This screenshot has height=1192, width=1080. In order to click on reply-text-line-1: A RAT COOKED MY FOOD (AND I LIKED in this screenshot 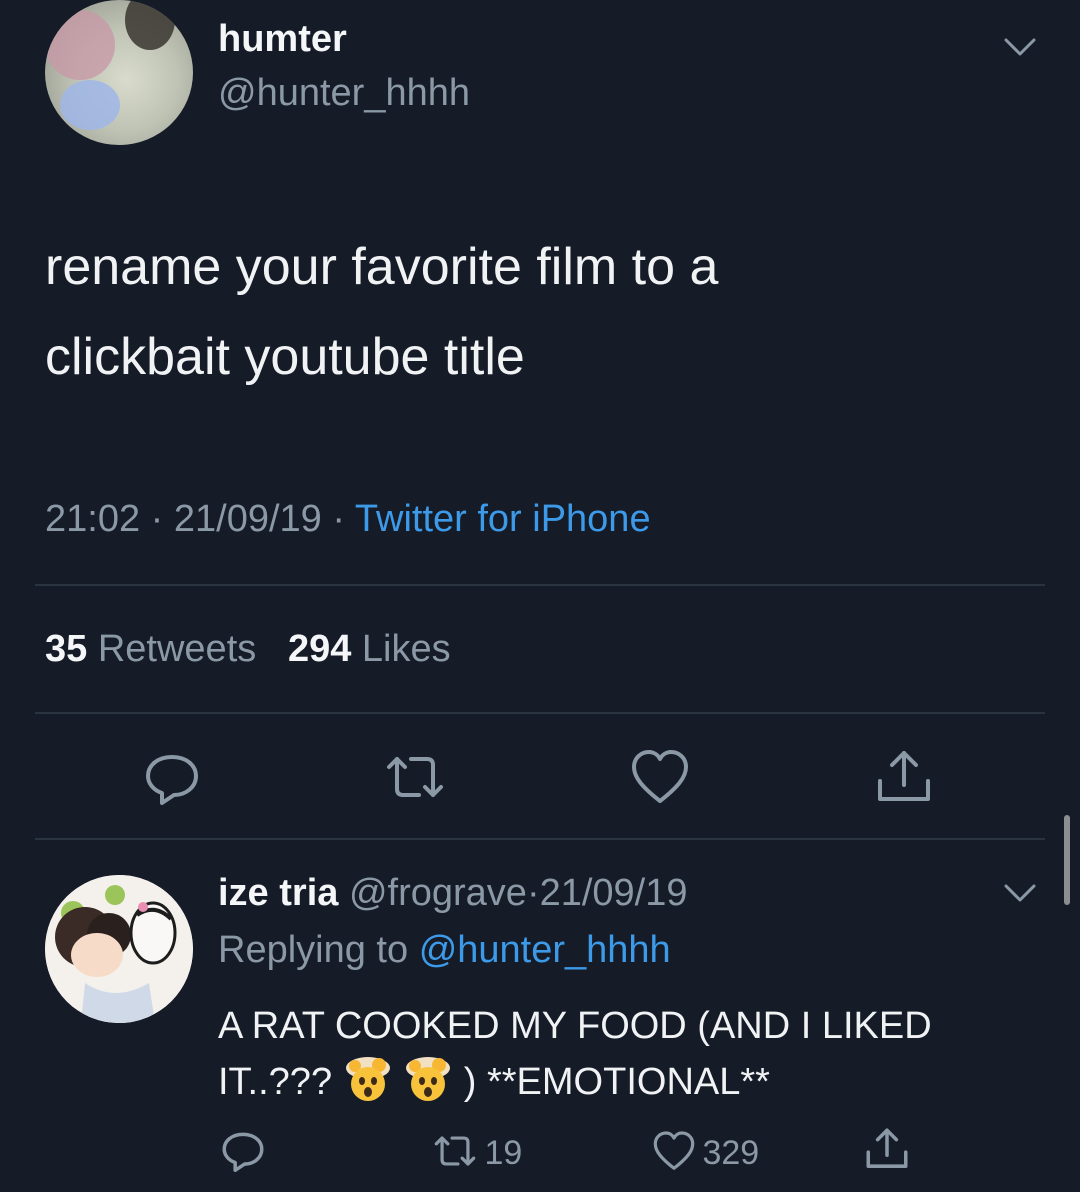, I will do `click(575, 1026)`.